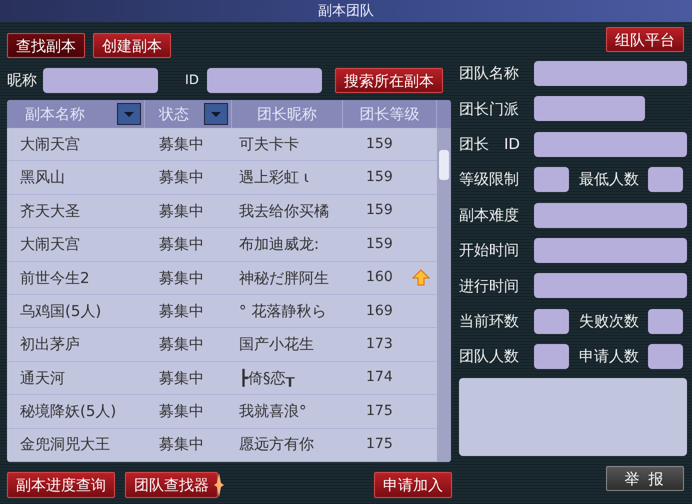 This screenshot has width=692, height=504. What do you see at coordinates (222, 379) in the screenshot?
I see `table-row: 通天河 募集中 ┣倚§恋┰ 174` at bounding box center [222, 379].